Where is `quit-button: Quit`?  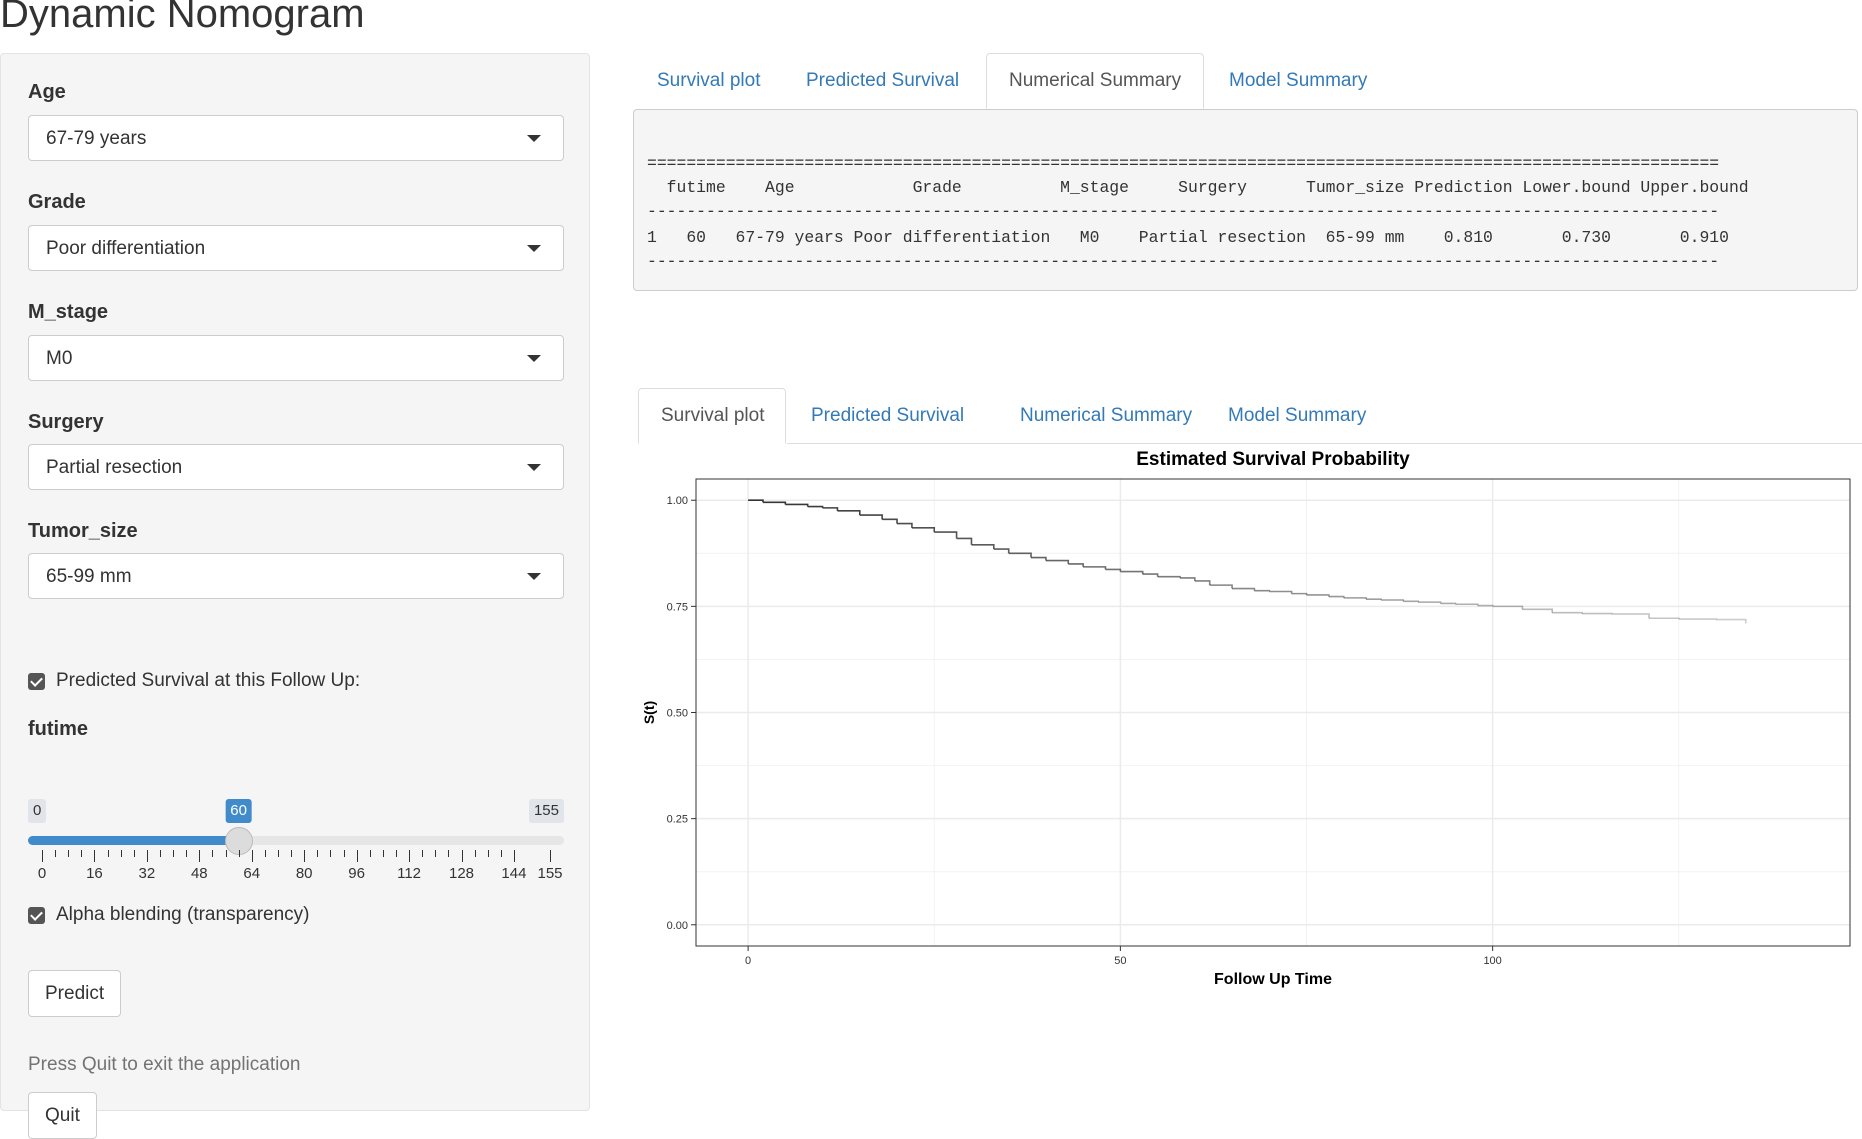
quit-button: Quit is located at coordinates (62, 1115).